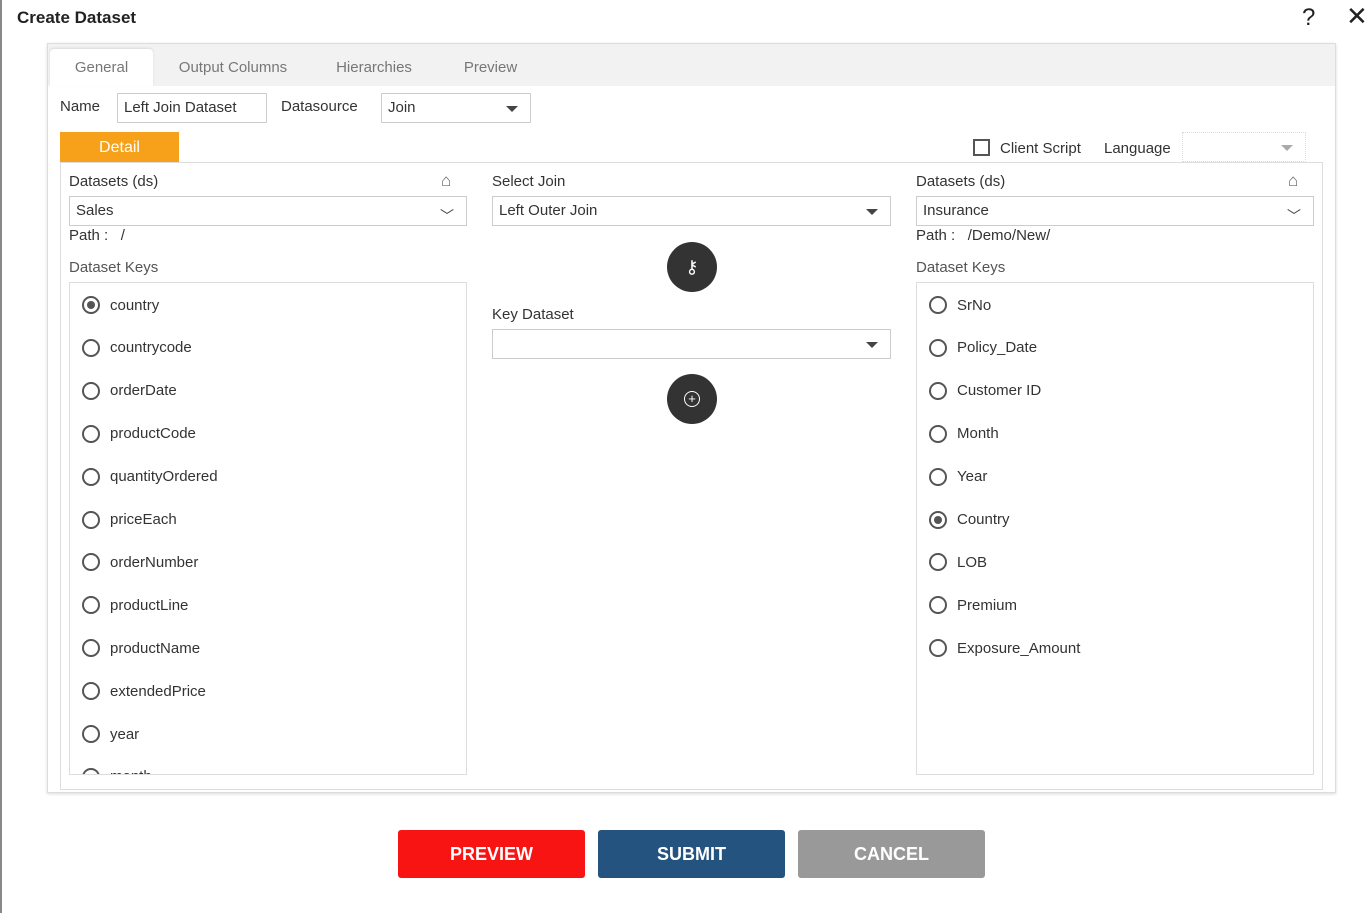 Image resolution: width=1371 pixels, height=913 pixels. What do you see at coordinates (125, 734) in the screenshot?
I see `key-label: year` at bounding box center [125, 734].